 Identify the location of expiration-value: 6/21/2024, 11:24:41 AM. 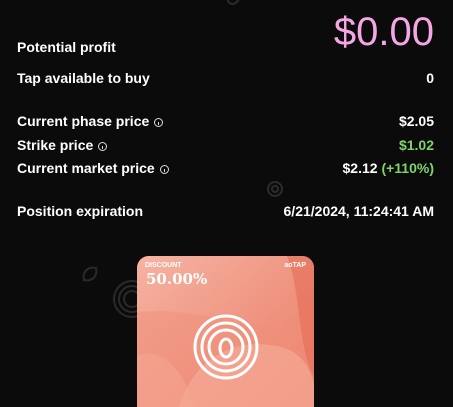
(358, 211).